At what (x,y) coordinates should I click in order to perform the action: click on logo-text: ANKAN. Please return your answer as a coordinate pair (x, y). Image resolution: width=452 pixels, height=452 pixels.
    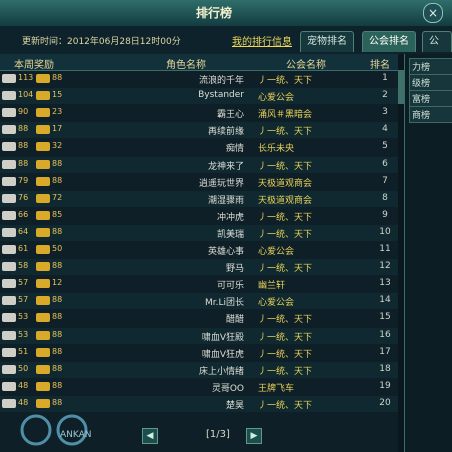
    Looking at the image, I should click on (76, 435).